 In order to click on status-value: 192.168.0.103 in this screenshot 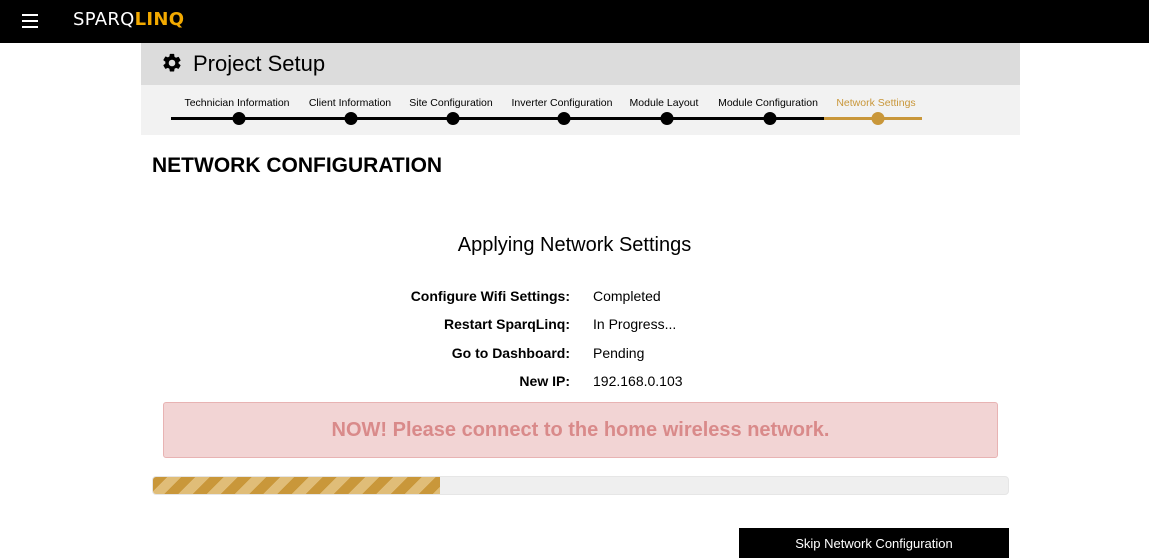, I will do `click(638, 381)`.